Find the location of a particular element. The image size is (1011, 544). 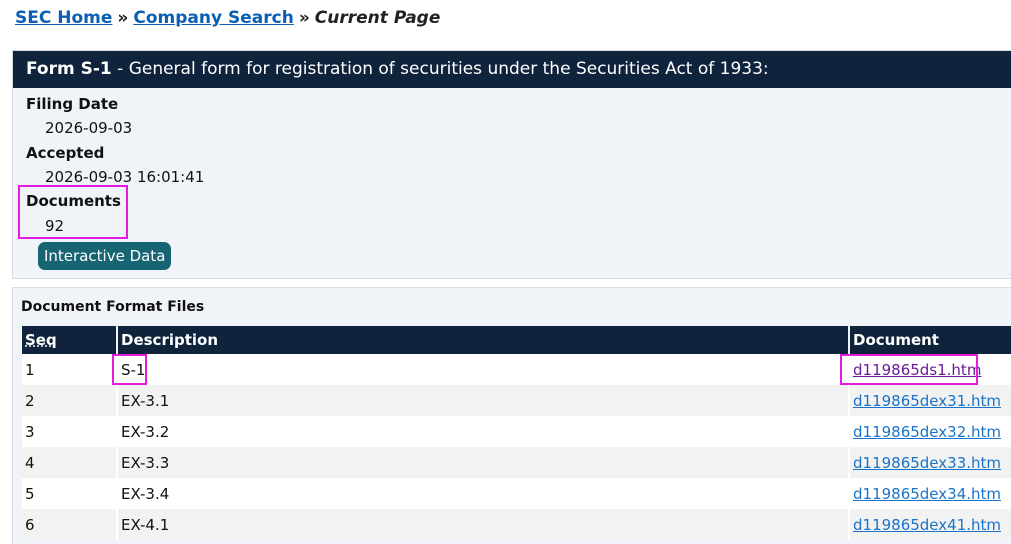

row-document: d119865dex34.htm is located at coordinates (930, 493).